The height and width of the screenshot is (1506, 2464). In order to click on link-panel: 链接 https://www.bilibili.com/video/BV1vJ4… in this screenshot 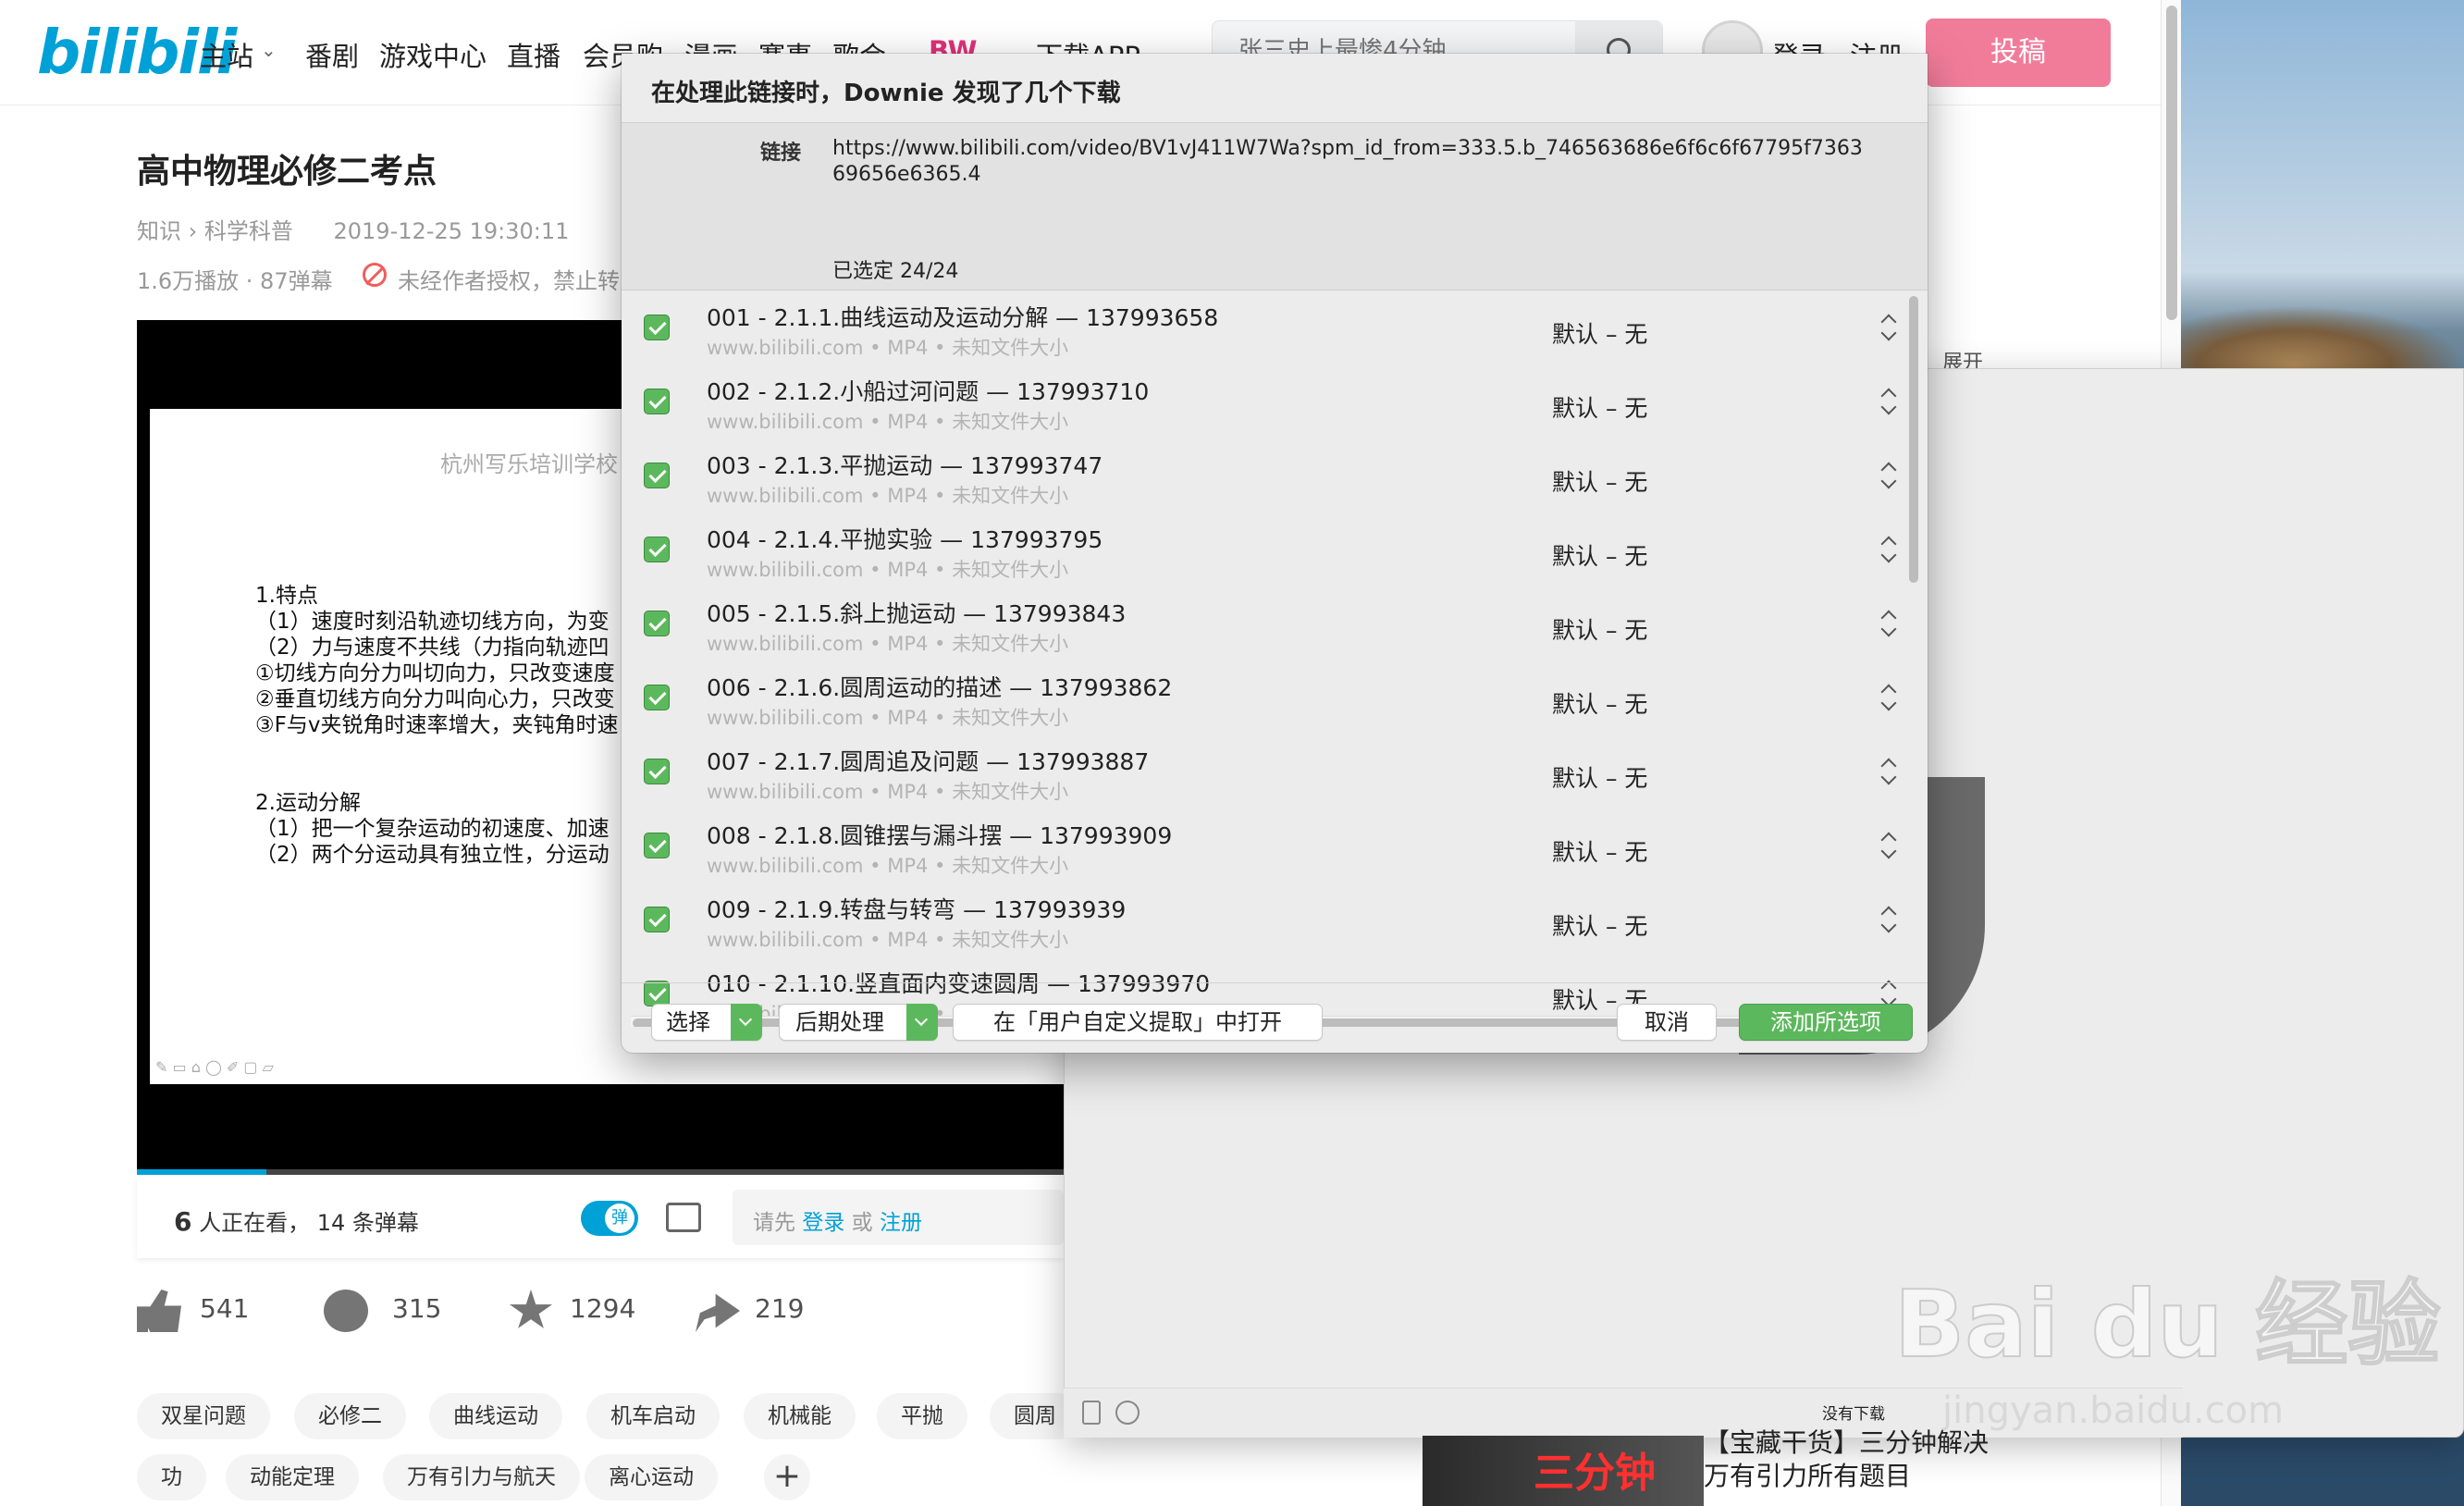, I will do `click(1275, 206)`.